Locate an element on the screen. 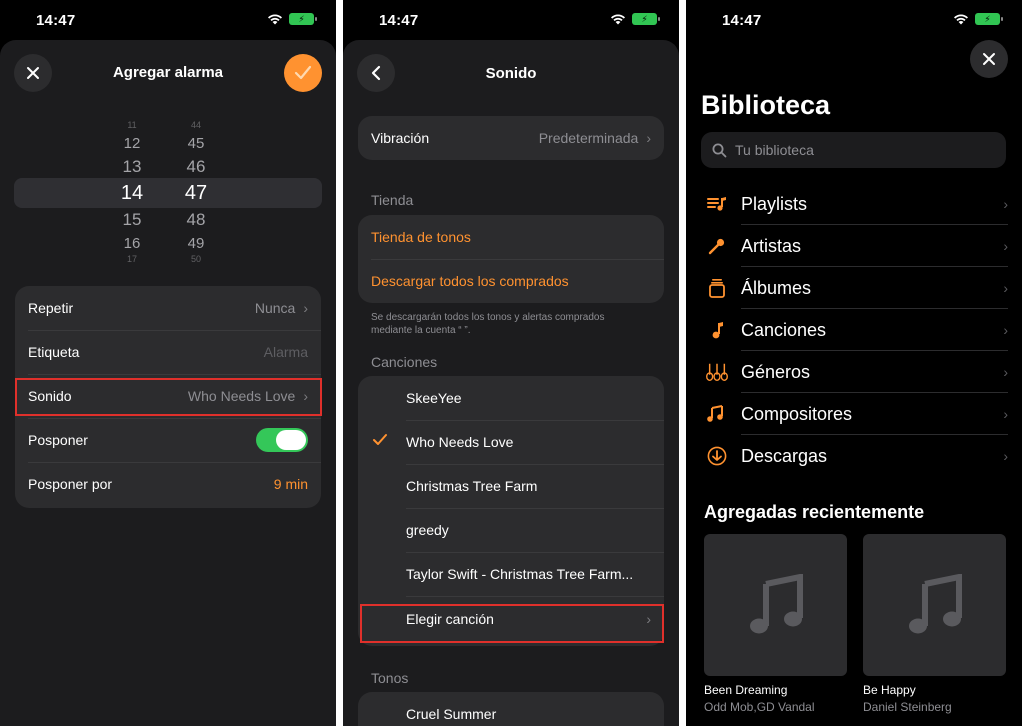 This screenshot has height=726, width=1024. vibration-group: Vibración Predeterminada › is located at coordinates (511, 138).